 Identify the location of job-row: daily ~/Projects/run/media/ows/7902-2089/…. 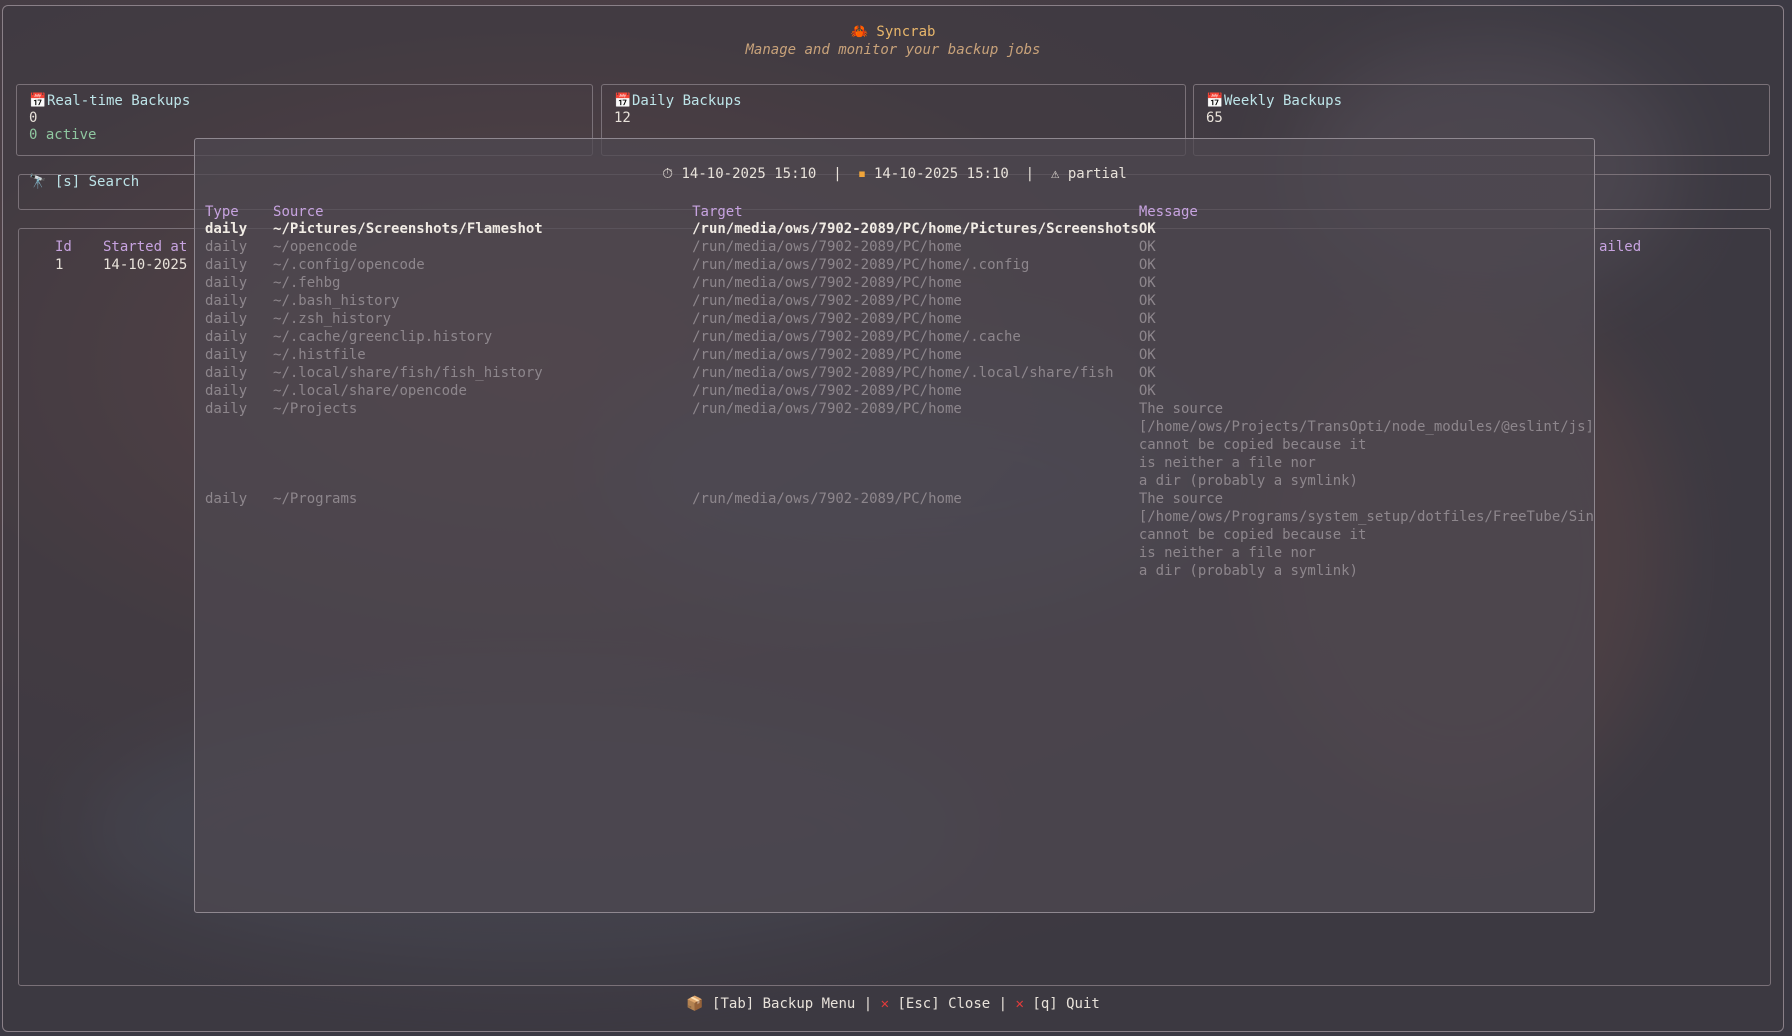
(899, 446).